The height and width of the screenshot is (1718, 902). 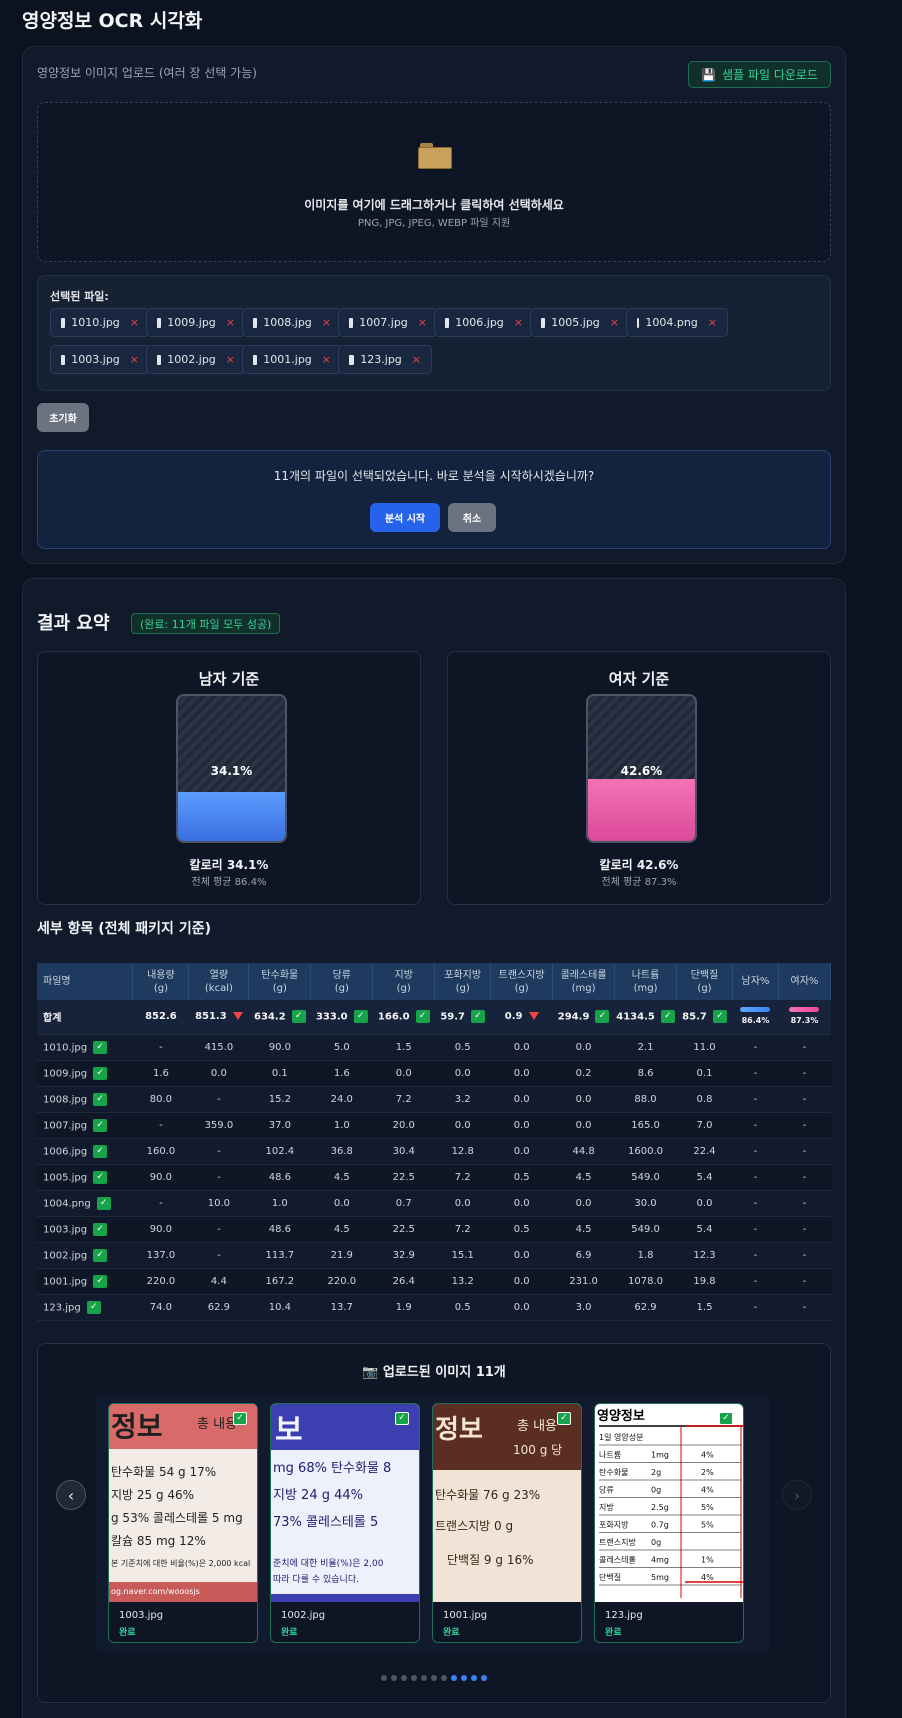 What do you see at coordinates (218, 1203) in the screenshot?
I see `table-cell: 10.0` at bounding box center [218, 1203].